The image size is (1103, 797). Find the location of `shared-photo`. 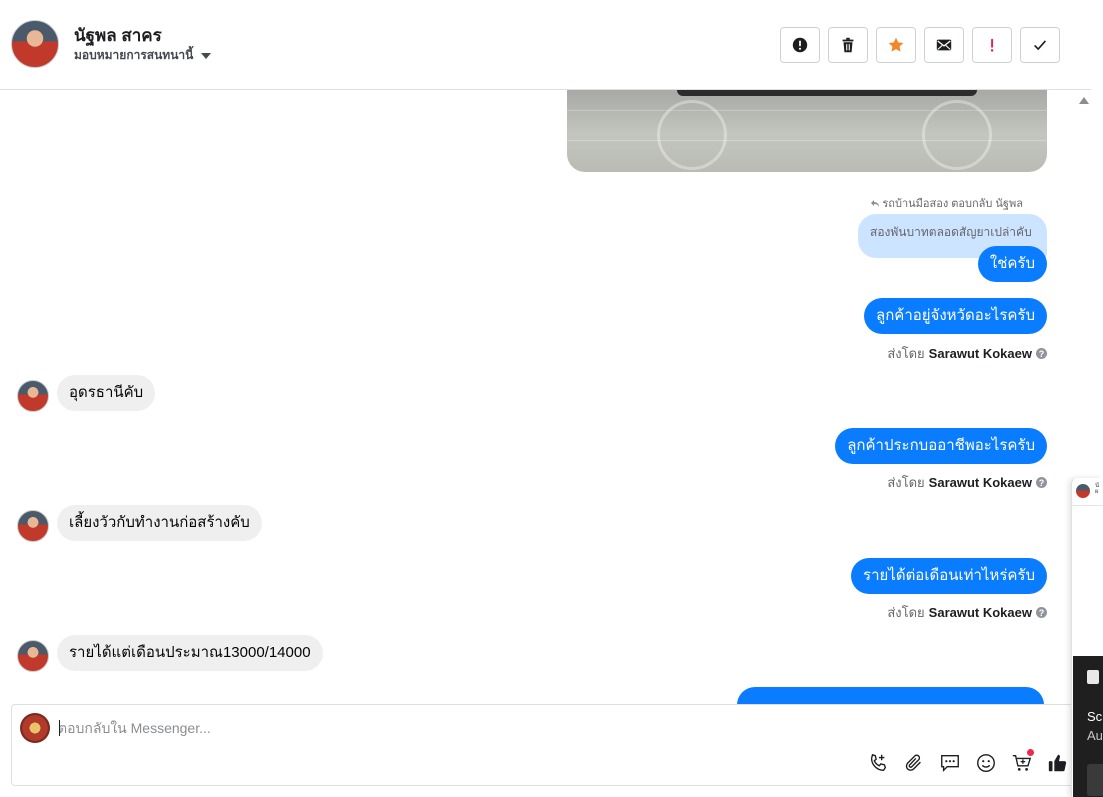

shared-photo is located at coordinates (807, 131).